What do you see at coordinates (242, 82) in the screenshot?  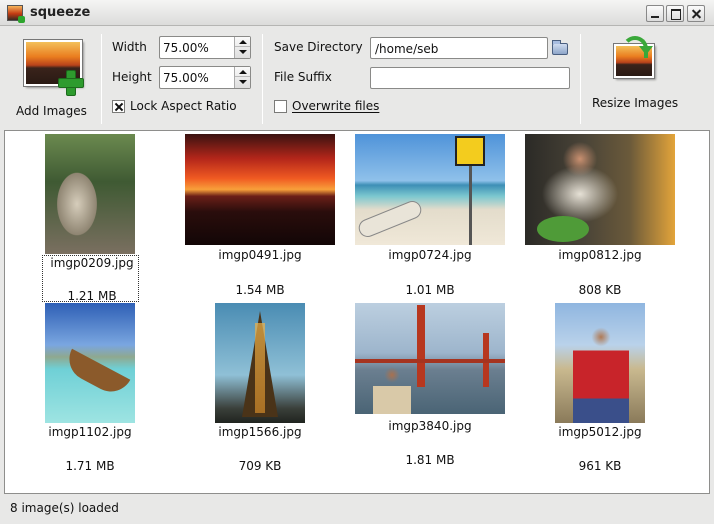 I see `height-decrement-button` at bounding box center [242, 82].